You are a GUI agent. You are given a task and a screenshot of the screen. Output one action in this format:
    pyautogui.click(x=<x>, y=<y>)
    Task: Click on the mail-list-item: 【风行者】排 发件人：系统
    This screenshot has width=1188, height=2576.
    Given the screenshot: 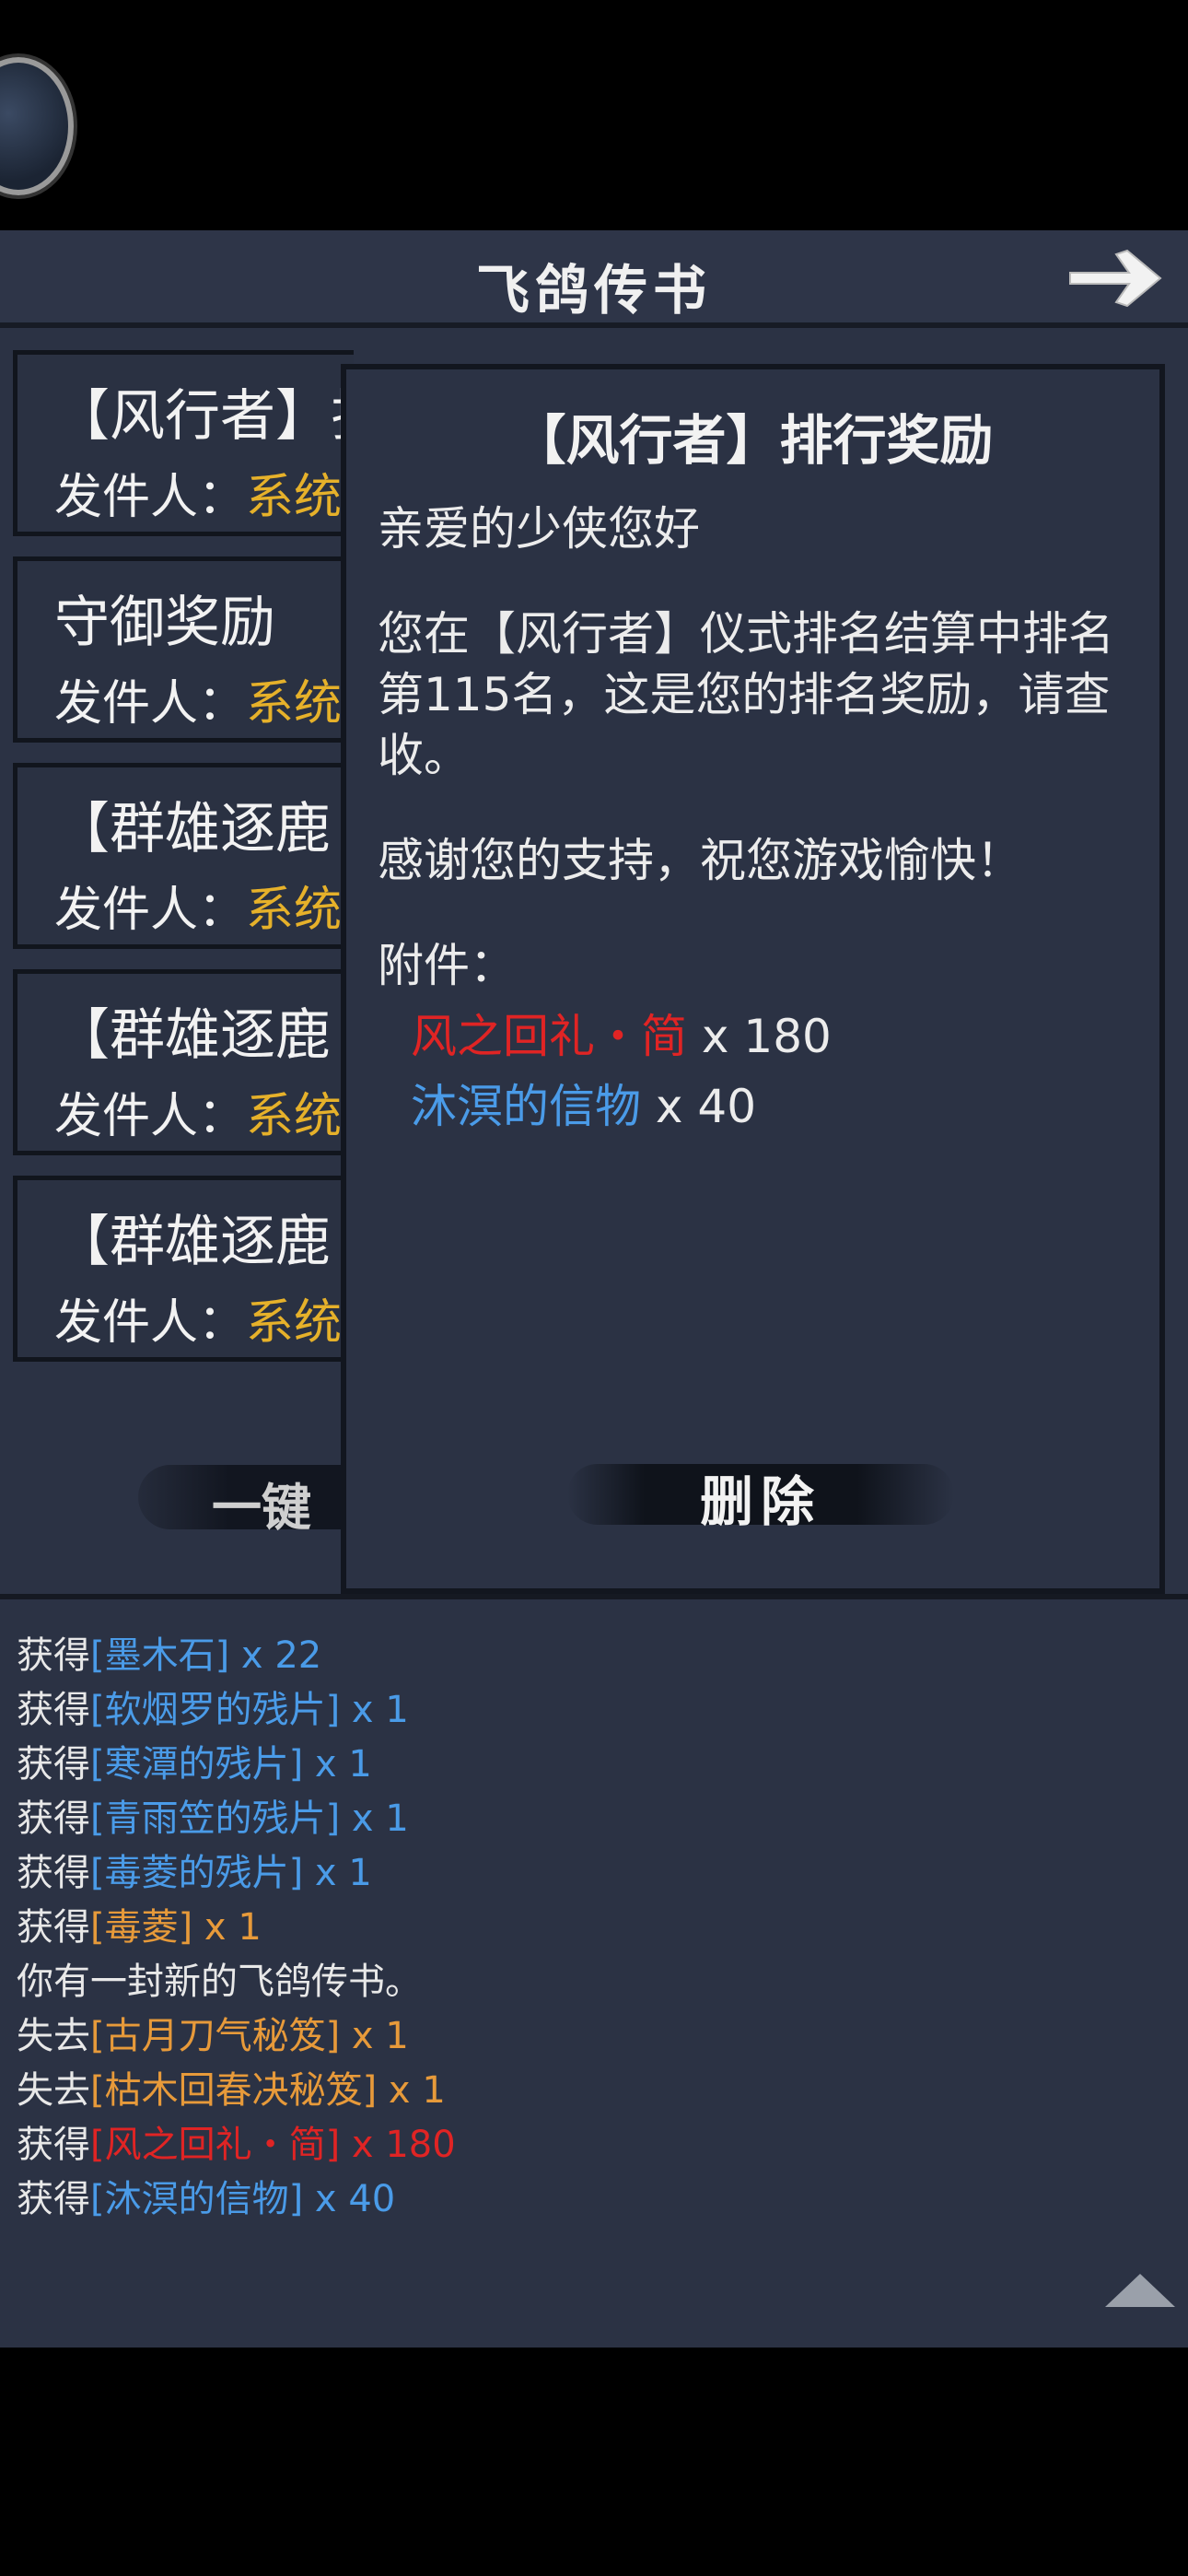 What is the action you would take?
    pyautogui.click(x=183, y=443)
    